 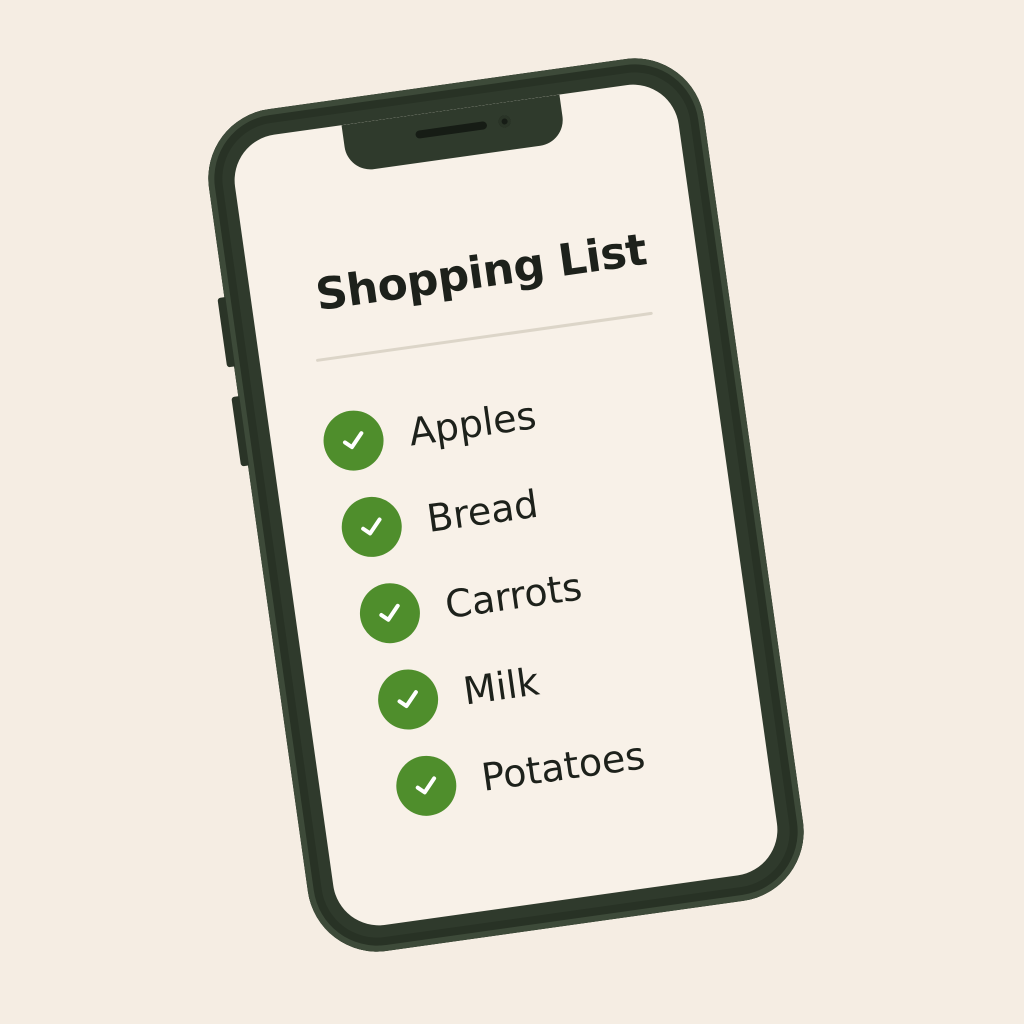 I want to click on item-label: Bread, so click(x=482, y=511).